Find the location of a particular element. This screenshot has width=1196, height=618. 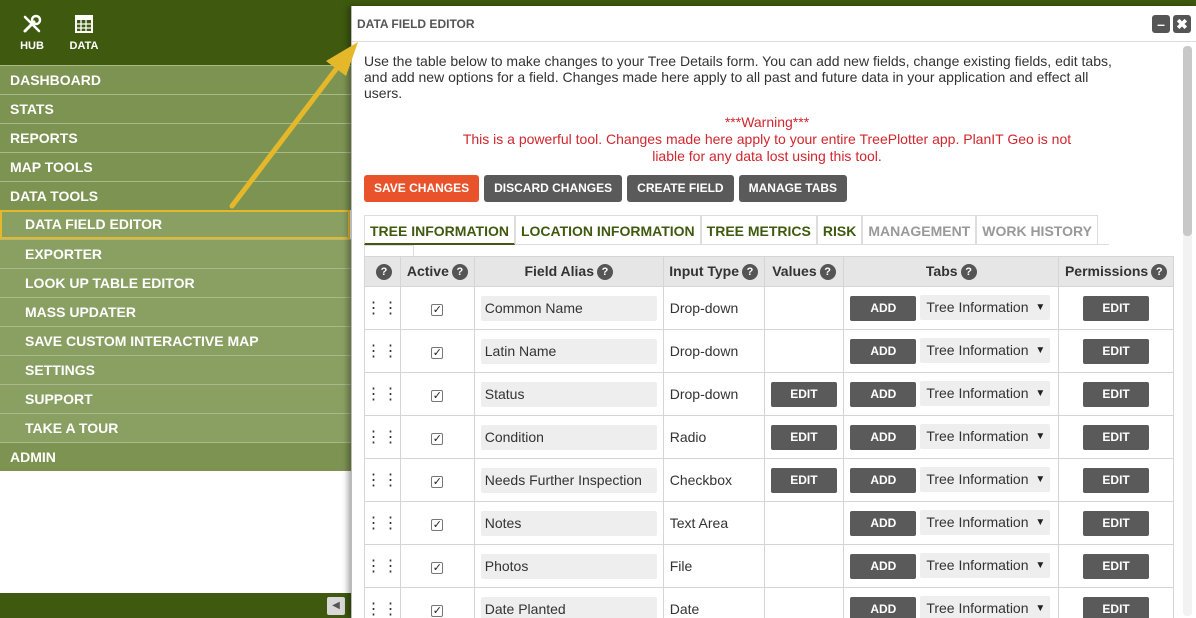

tab-work-history: WORK HISTORY is located at coordinates (1037, 230).